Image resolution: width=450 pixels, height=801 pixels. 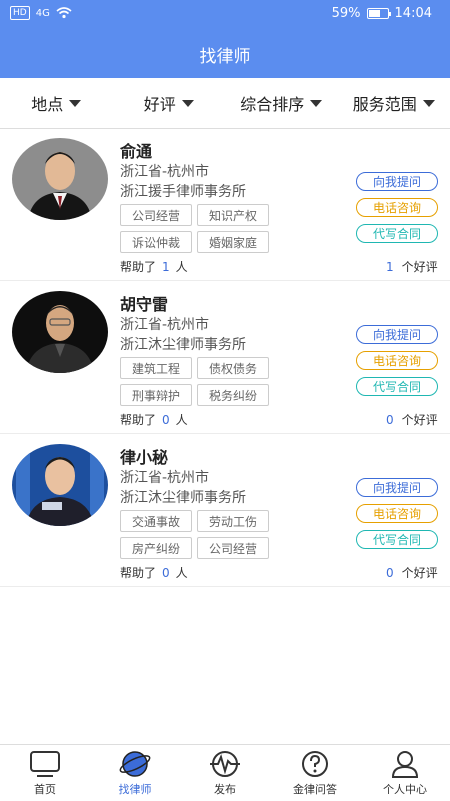 I want to click on filter-label: 地点, so click(x=47, y=103).